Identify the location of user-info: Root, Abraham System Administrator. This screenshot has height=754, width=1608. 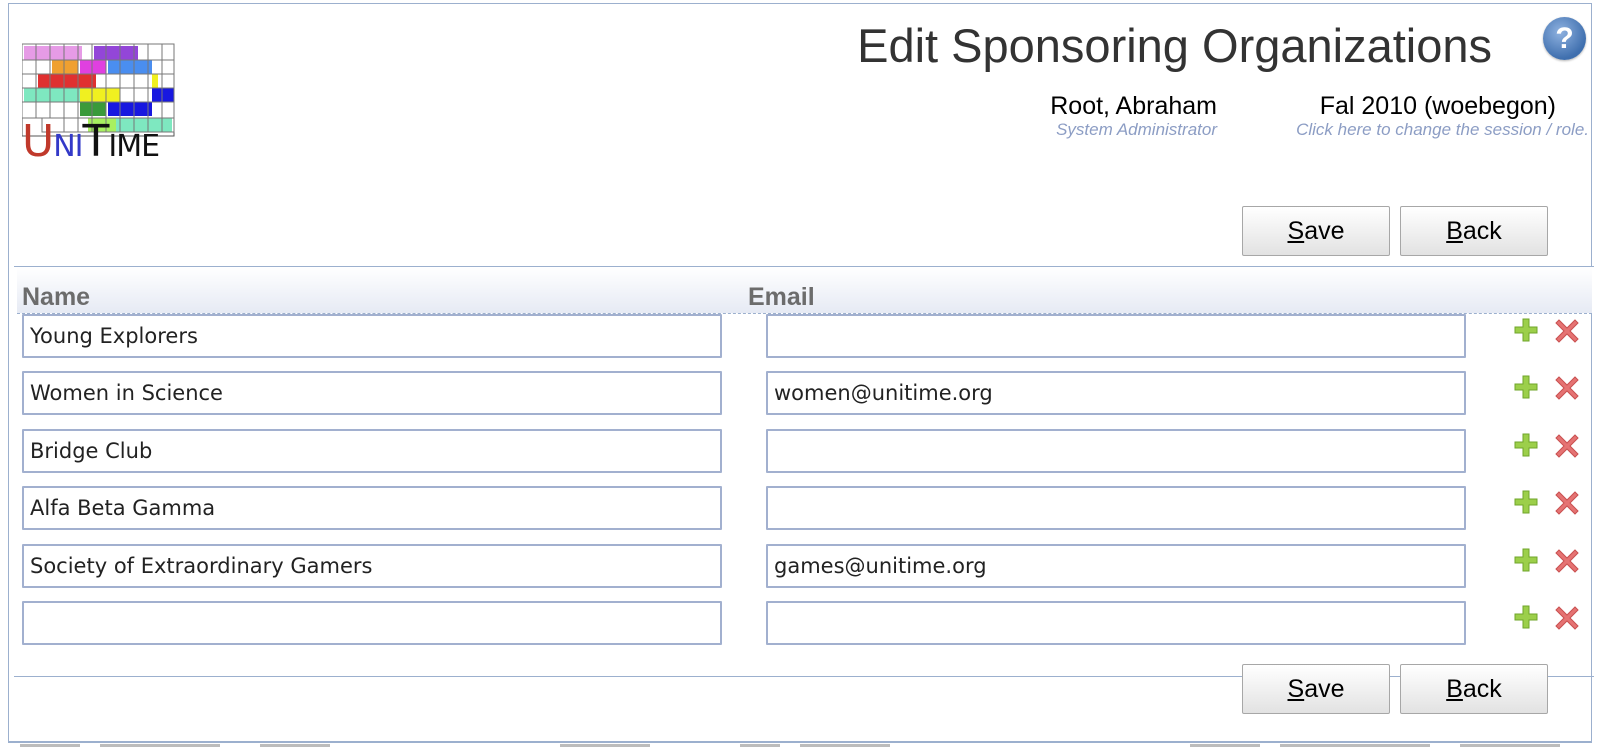
(1133, 115).